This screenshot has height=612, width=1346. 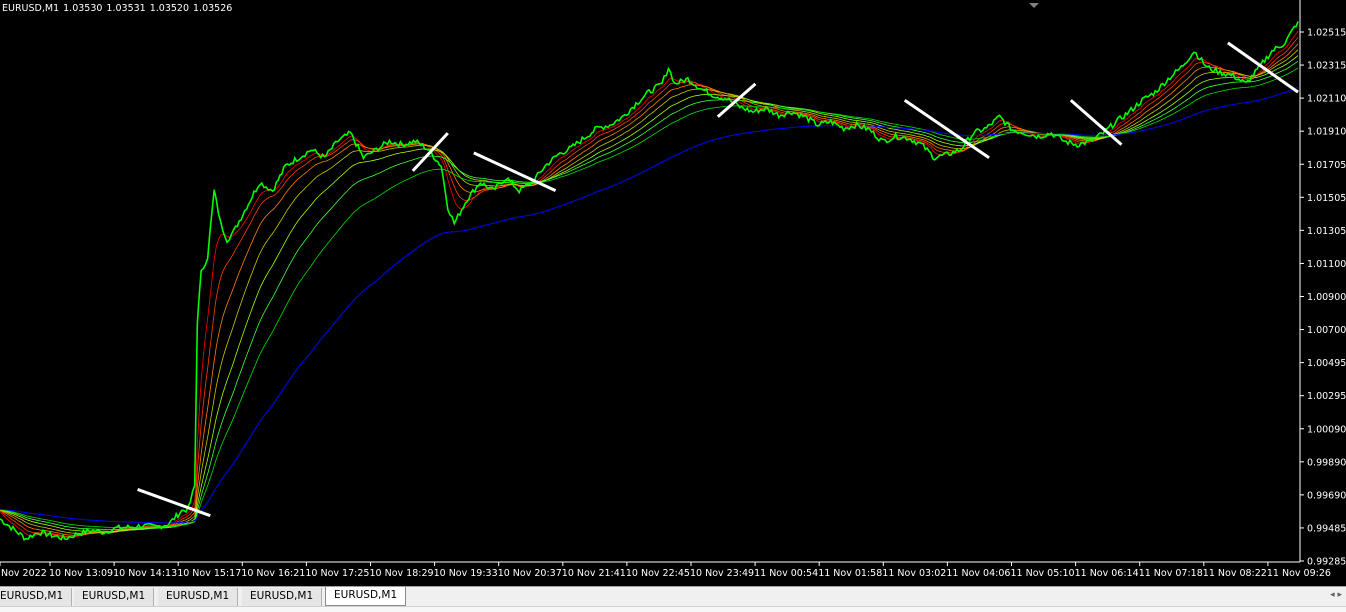 What do you see at coordinates (978, 573) in the screenshot?
I see `time-tick-label: 11 Nov 04:06` at bounding box center [978, 573].